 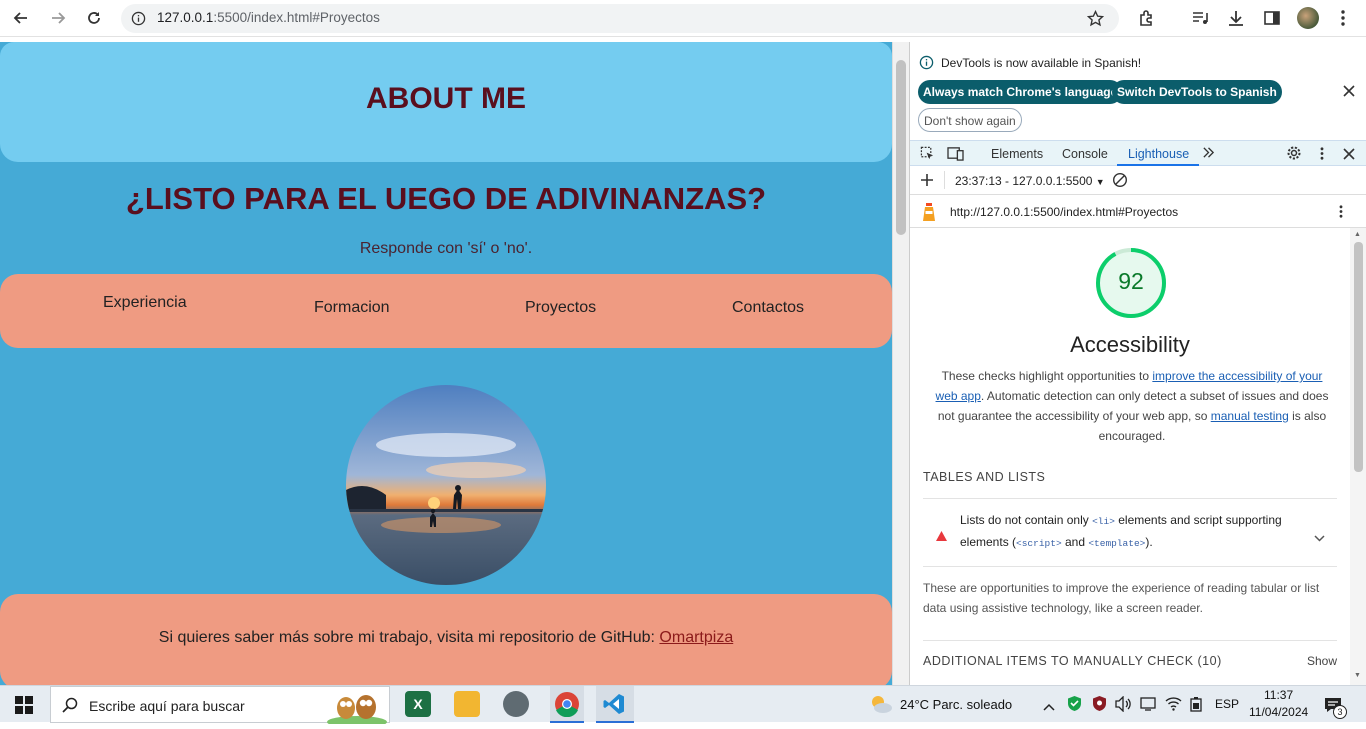 What do you see at coordinates (1148, 706) in the screenshot?
I see `display-icon` at bounding box center [1148, 706].